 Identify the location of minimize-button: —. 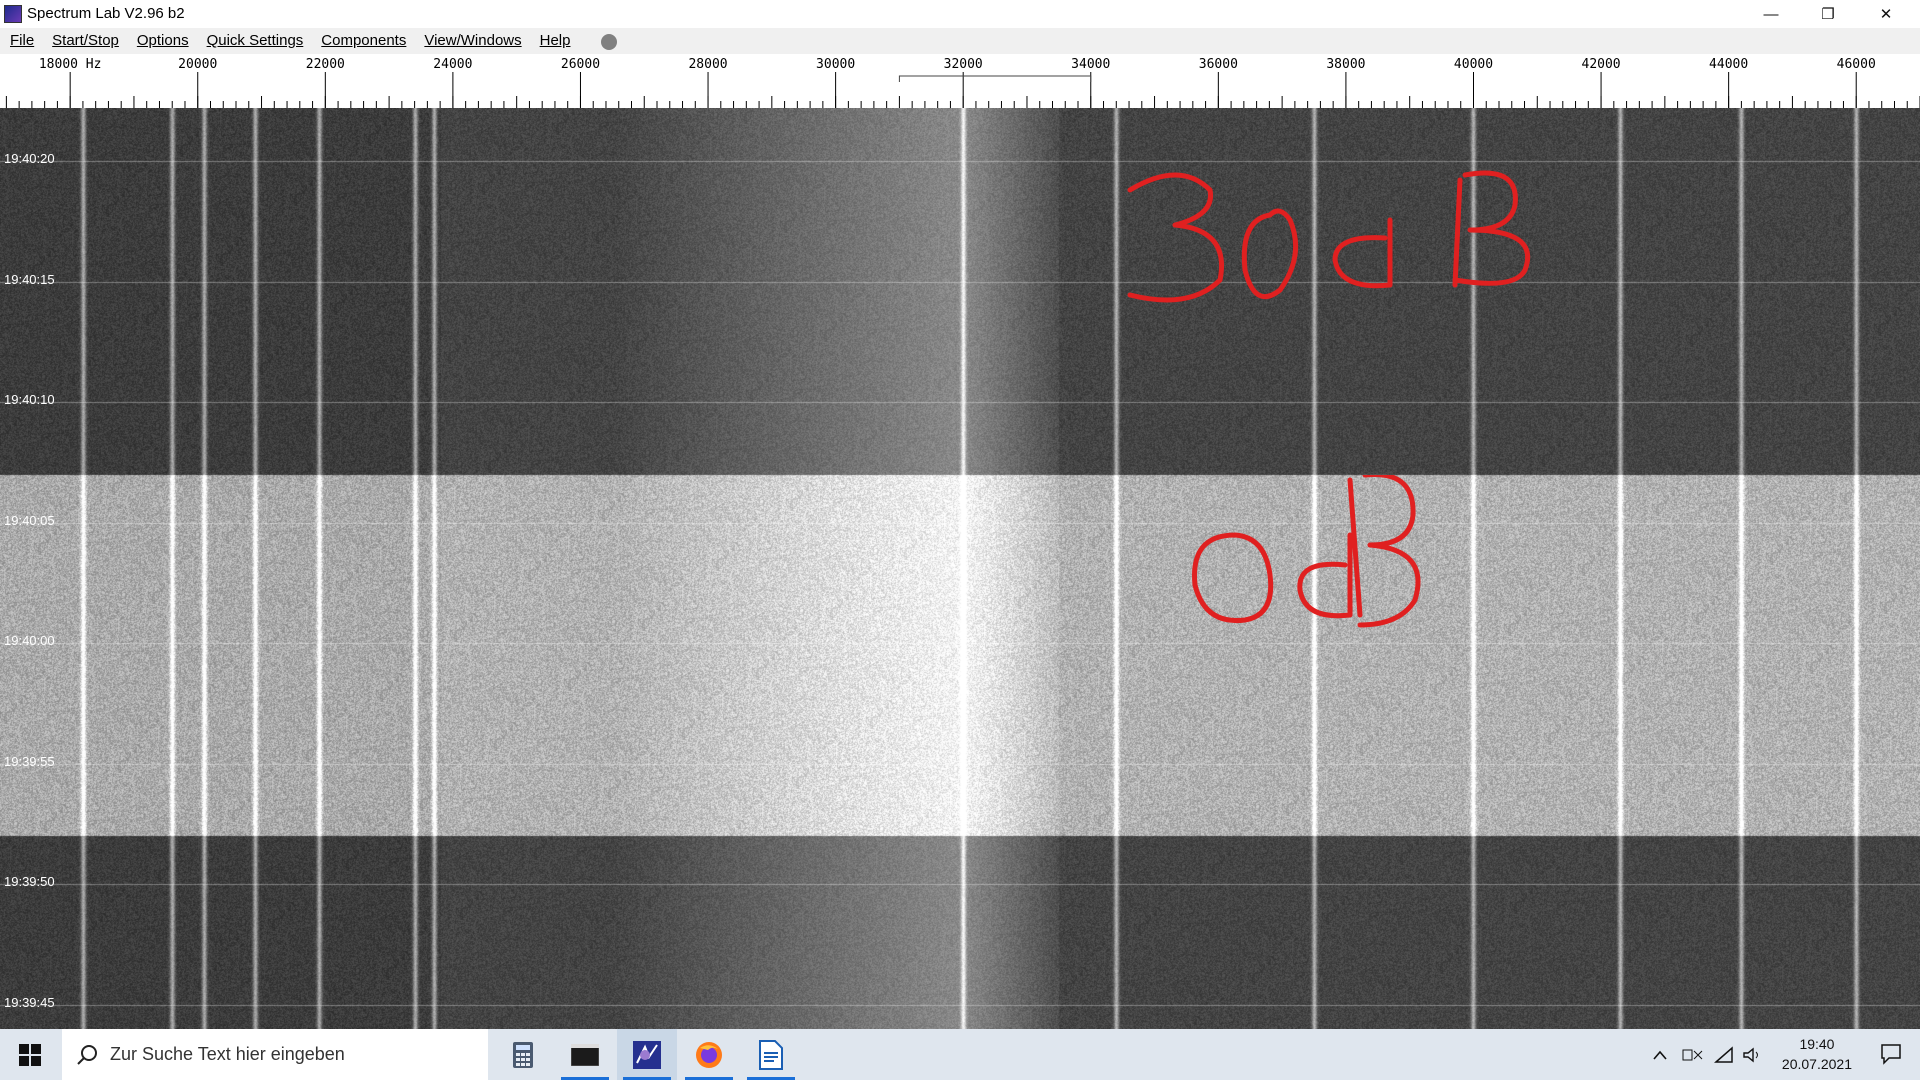
(1771, 14).